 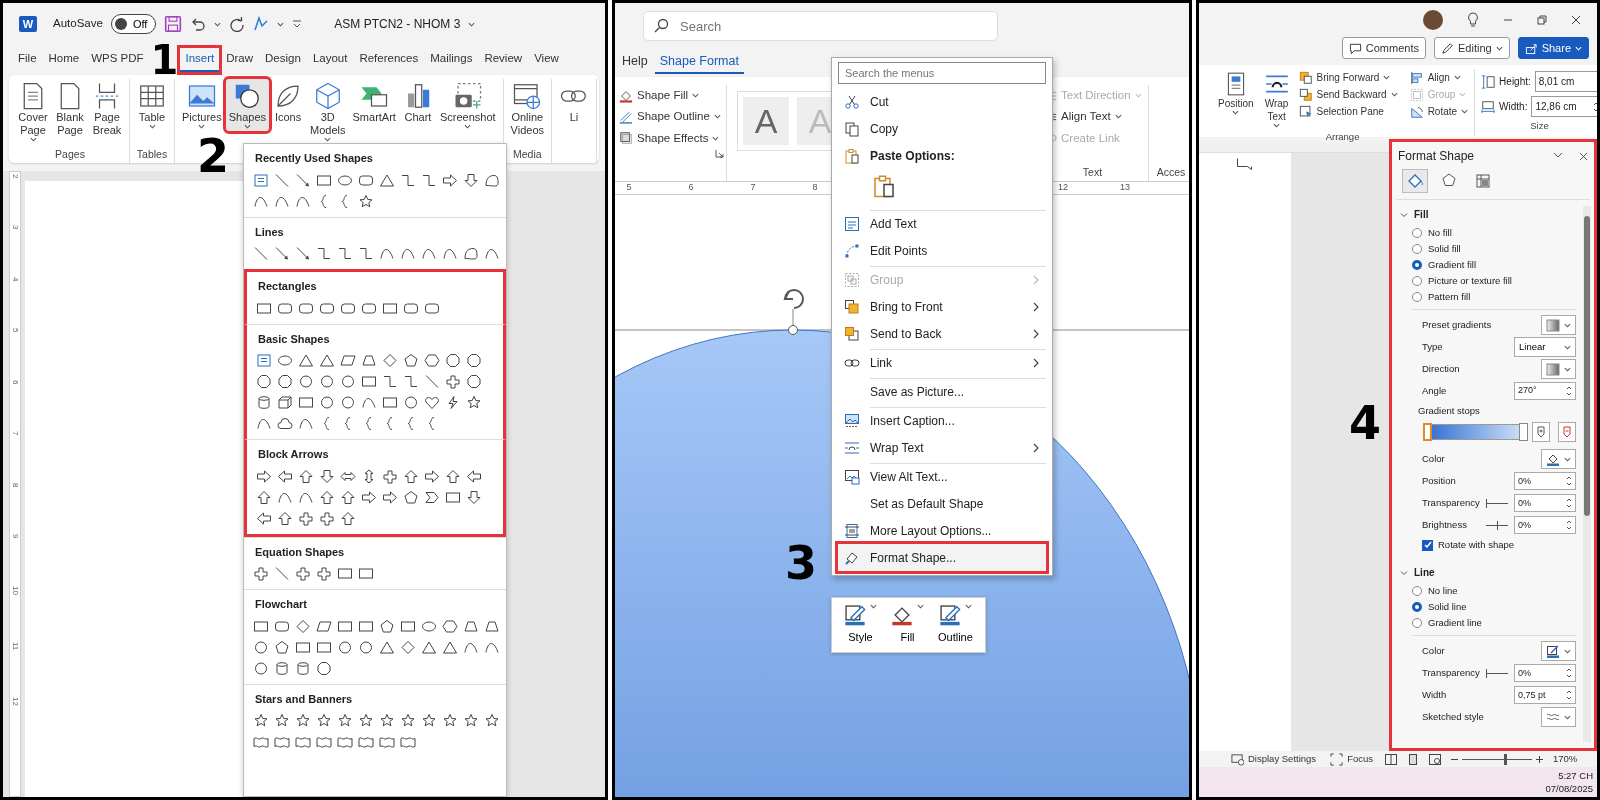 What do you see at coordinates (670, 138) in the screenshot?
I see `ribbon-button: Shape Effects` at bounding box center [670, 138].